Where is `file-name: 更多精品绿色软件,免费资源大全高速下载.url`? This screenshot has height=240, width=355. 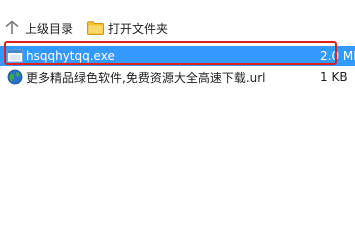
file-name: 更多精品绿色软件,免费资源大全高速下载.url is located at coordinates (146, 77).